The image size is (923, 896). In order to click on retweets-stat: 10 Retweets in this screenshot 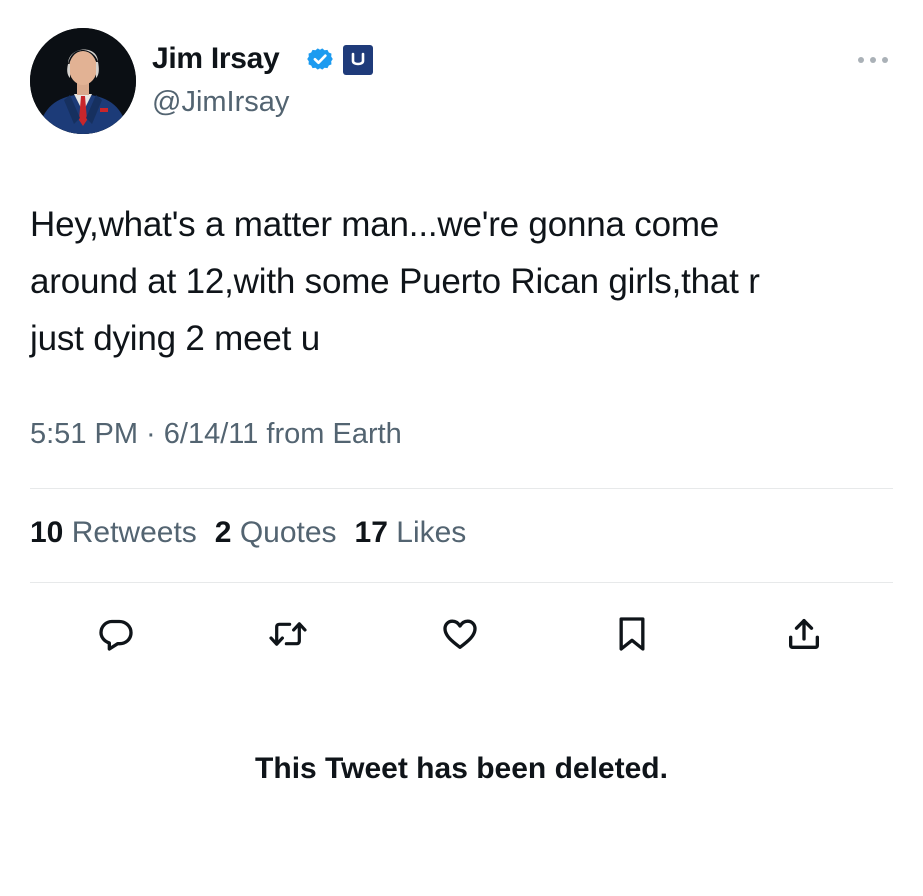, I will do `click(113, 533)`.